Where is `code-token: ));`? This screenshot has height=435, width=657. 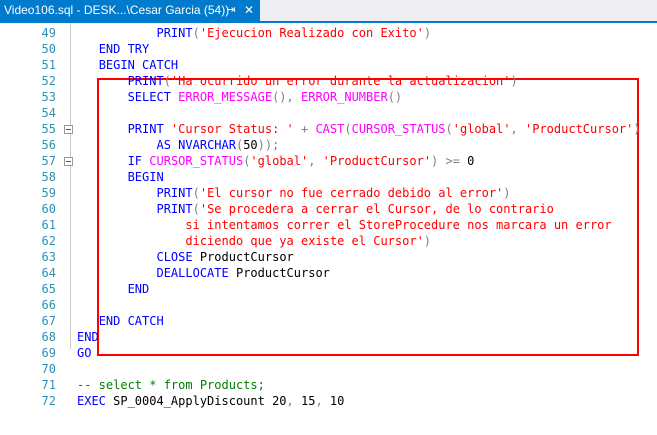 code-token: )); is located at coordinates (268, 145).